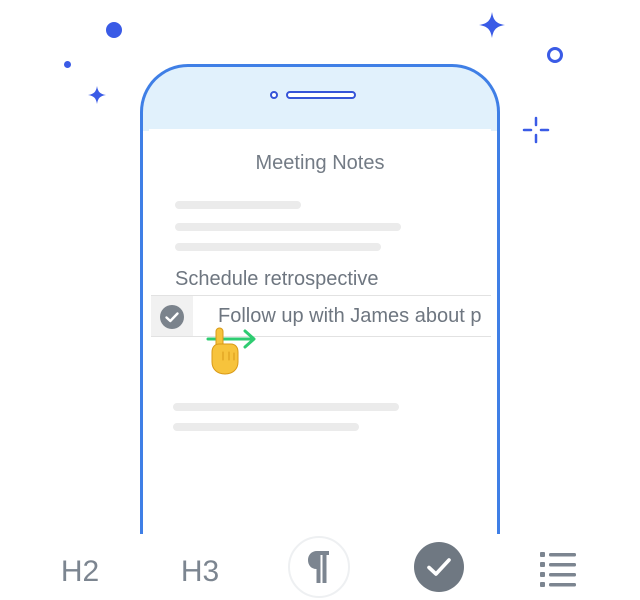 The image size is (640, 600). I want to click on note-title: Meeting Notes, so click(320, 163).